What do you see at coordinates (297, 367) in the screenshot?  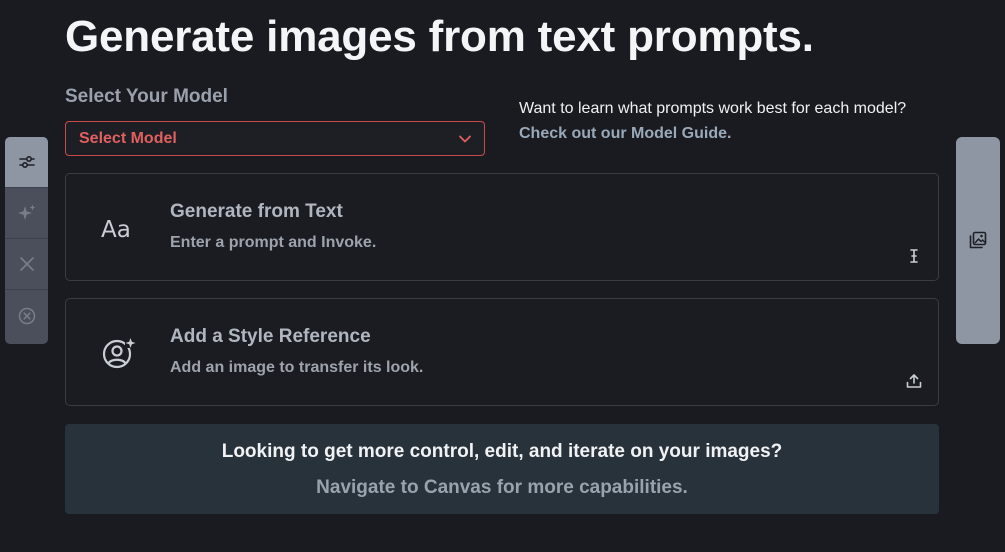 I see `card-subtitle: Add an image to transfer its look.` at bounding box center [297, 367].